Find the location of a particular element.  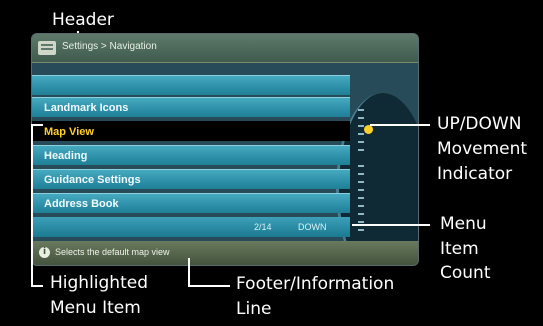

screen-header: Settings > Navigation is located at coordinates (225, 48).